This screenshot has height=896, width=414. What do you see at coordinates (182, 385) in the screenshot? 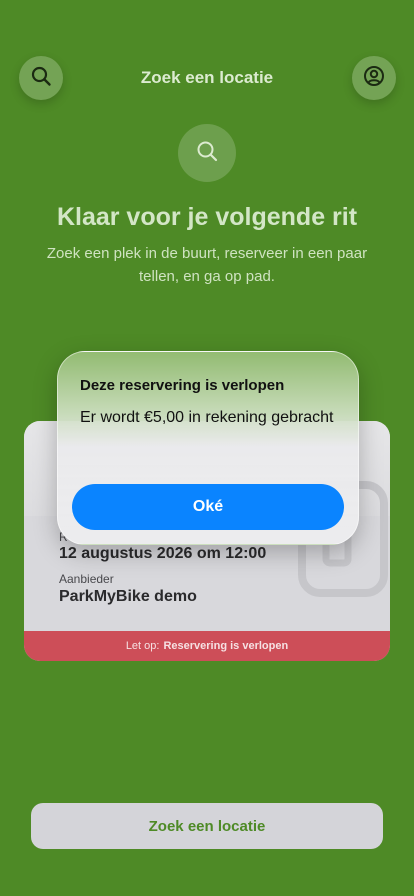
I see `dialog-title: Deze reservering is verlopen` at bounding box center [182, 385].